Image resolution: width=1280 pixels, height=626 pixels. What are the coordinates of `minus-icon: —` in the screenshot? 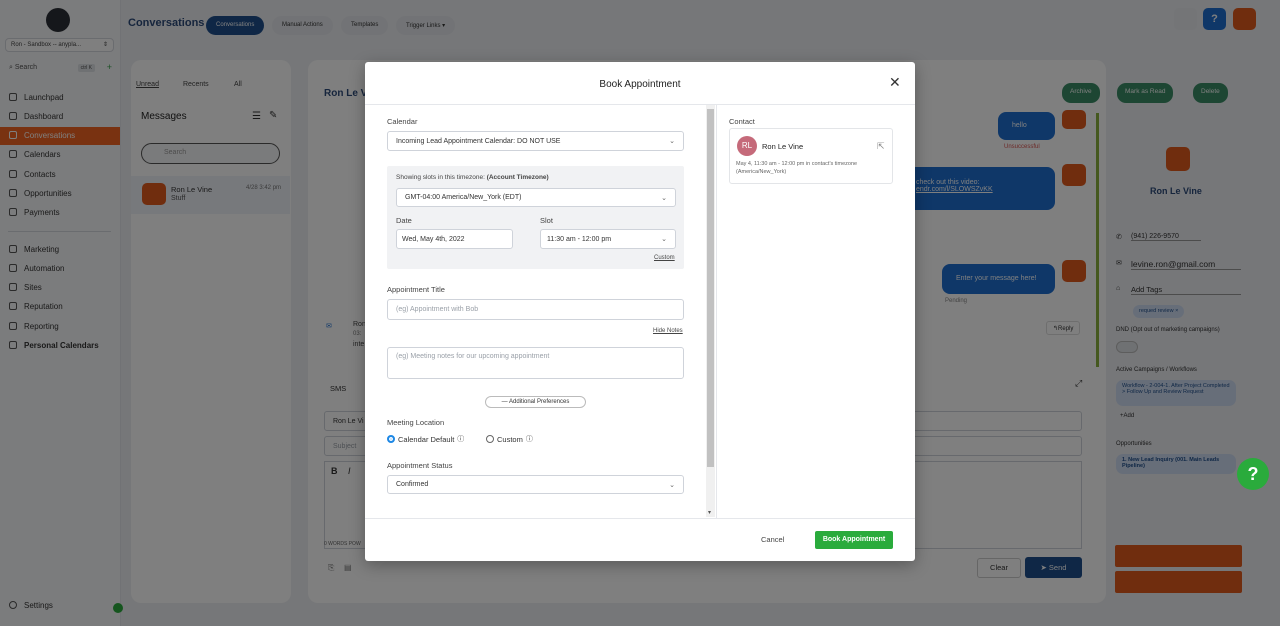 It's located at (505, 402).